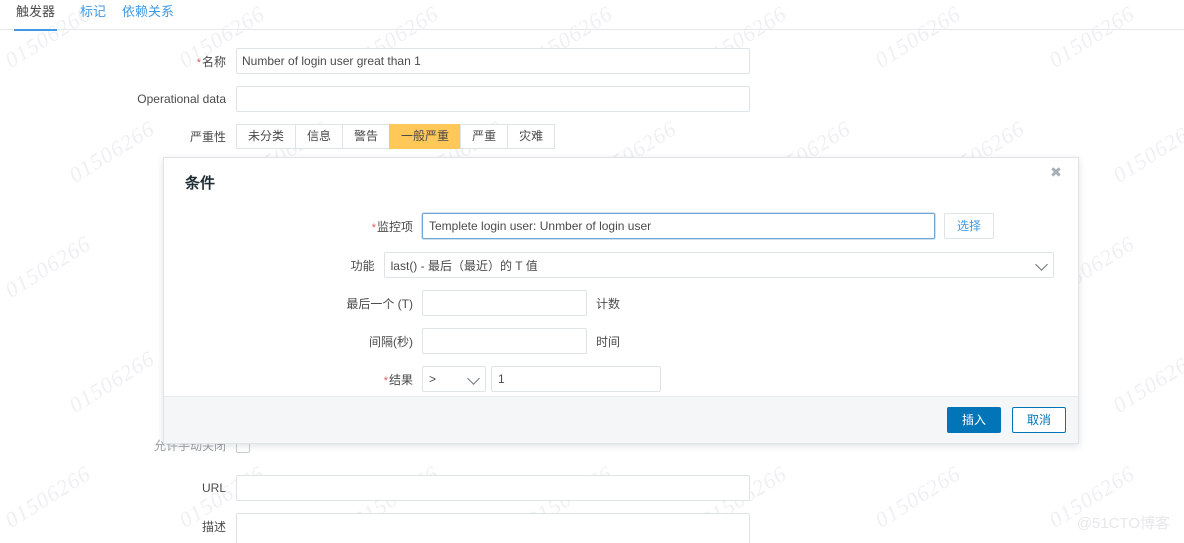  Describe the element at coordinates (181, 99) in the screenshot. I see `operational-data-label: Operational data` at that location.